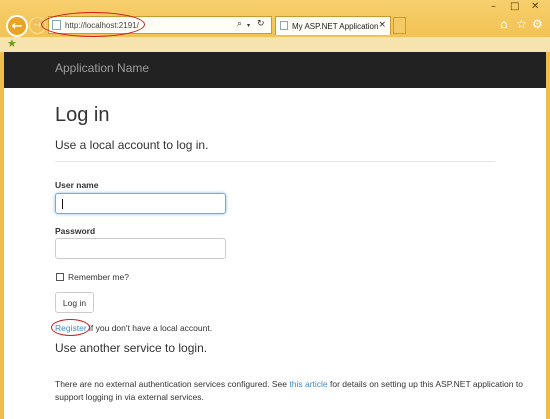 This screenshot has height=419, width=550. I want to click on page-title: Log in, so click(82, 115).